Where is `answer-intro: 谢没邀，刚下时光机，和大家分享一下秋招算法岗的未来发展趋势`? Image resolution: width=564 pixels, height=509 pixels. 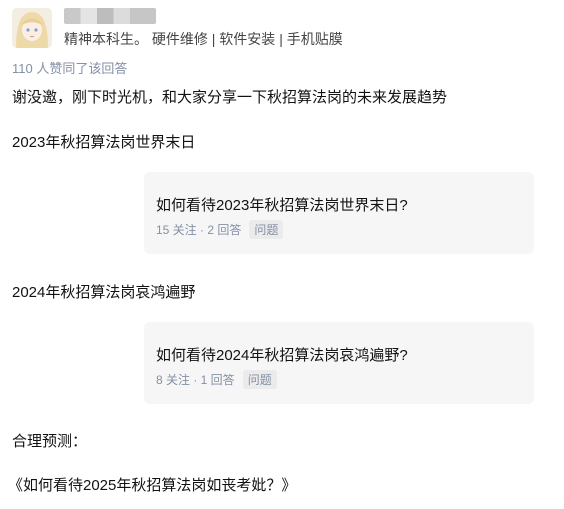 answer-intro: 谢没邀，刚下时光机，和大家分享一下秋招算法岗的未来发展趋势 is located at coordinates (230, 97).